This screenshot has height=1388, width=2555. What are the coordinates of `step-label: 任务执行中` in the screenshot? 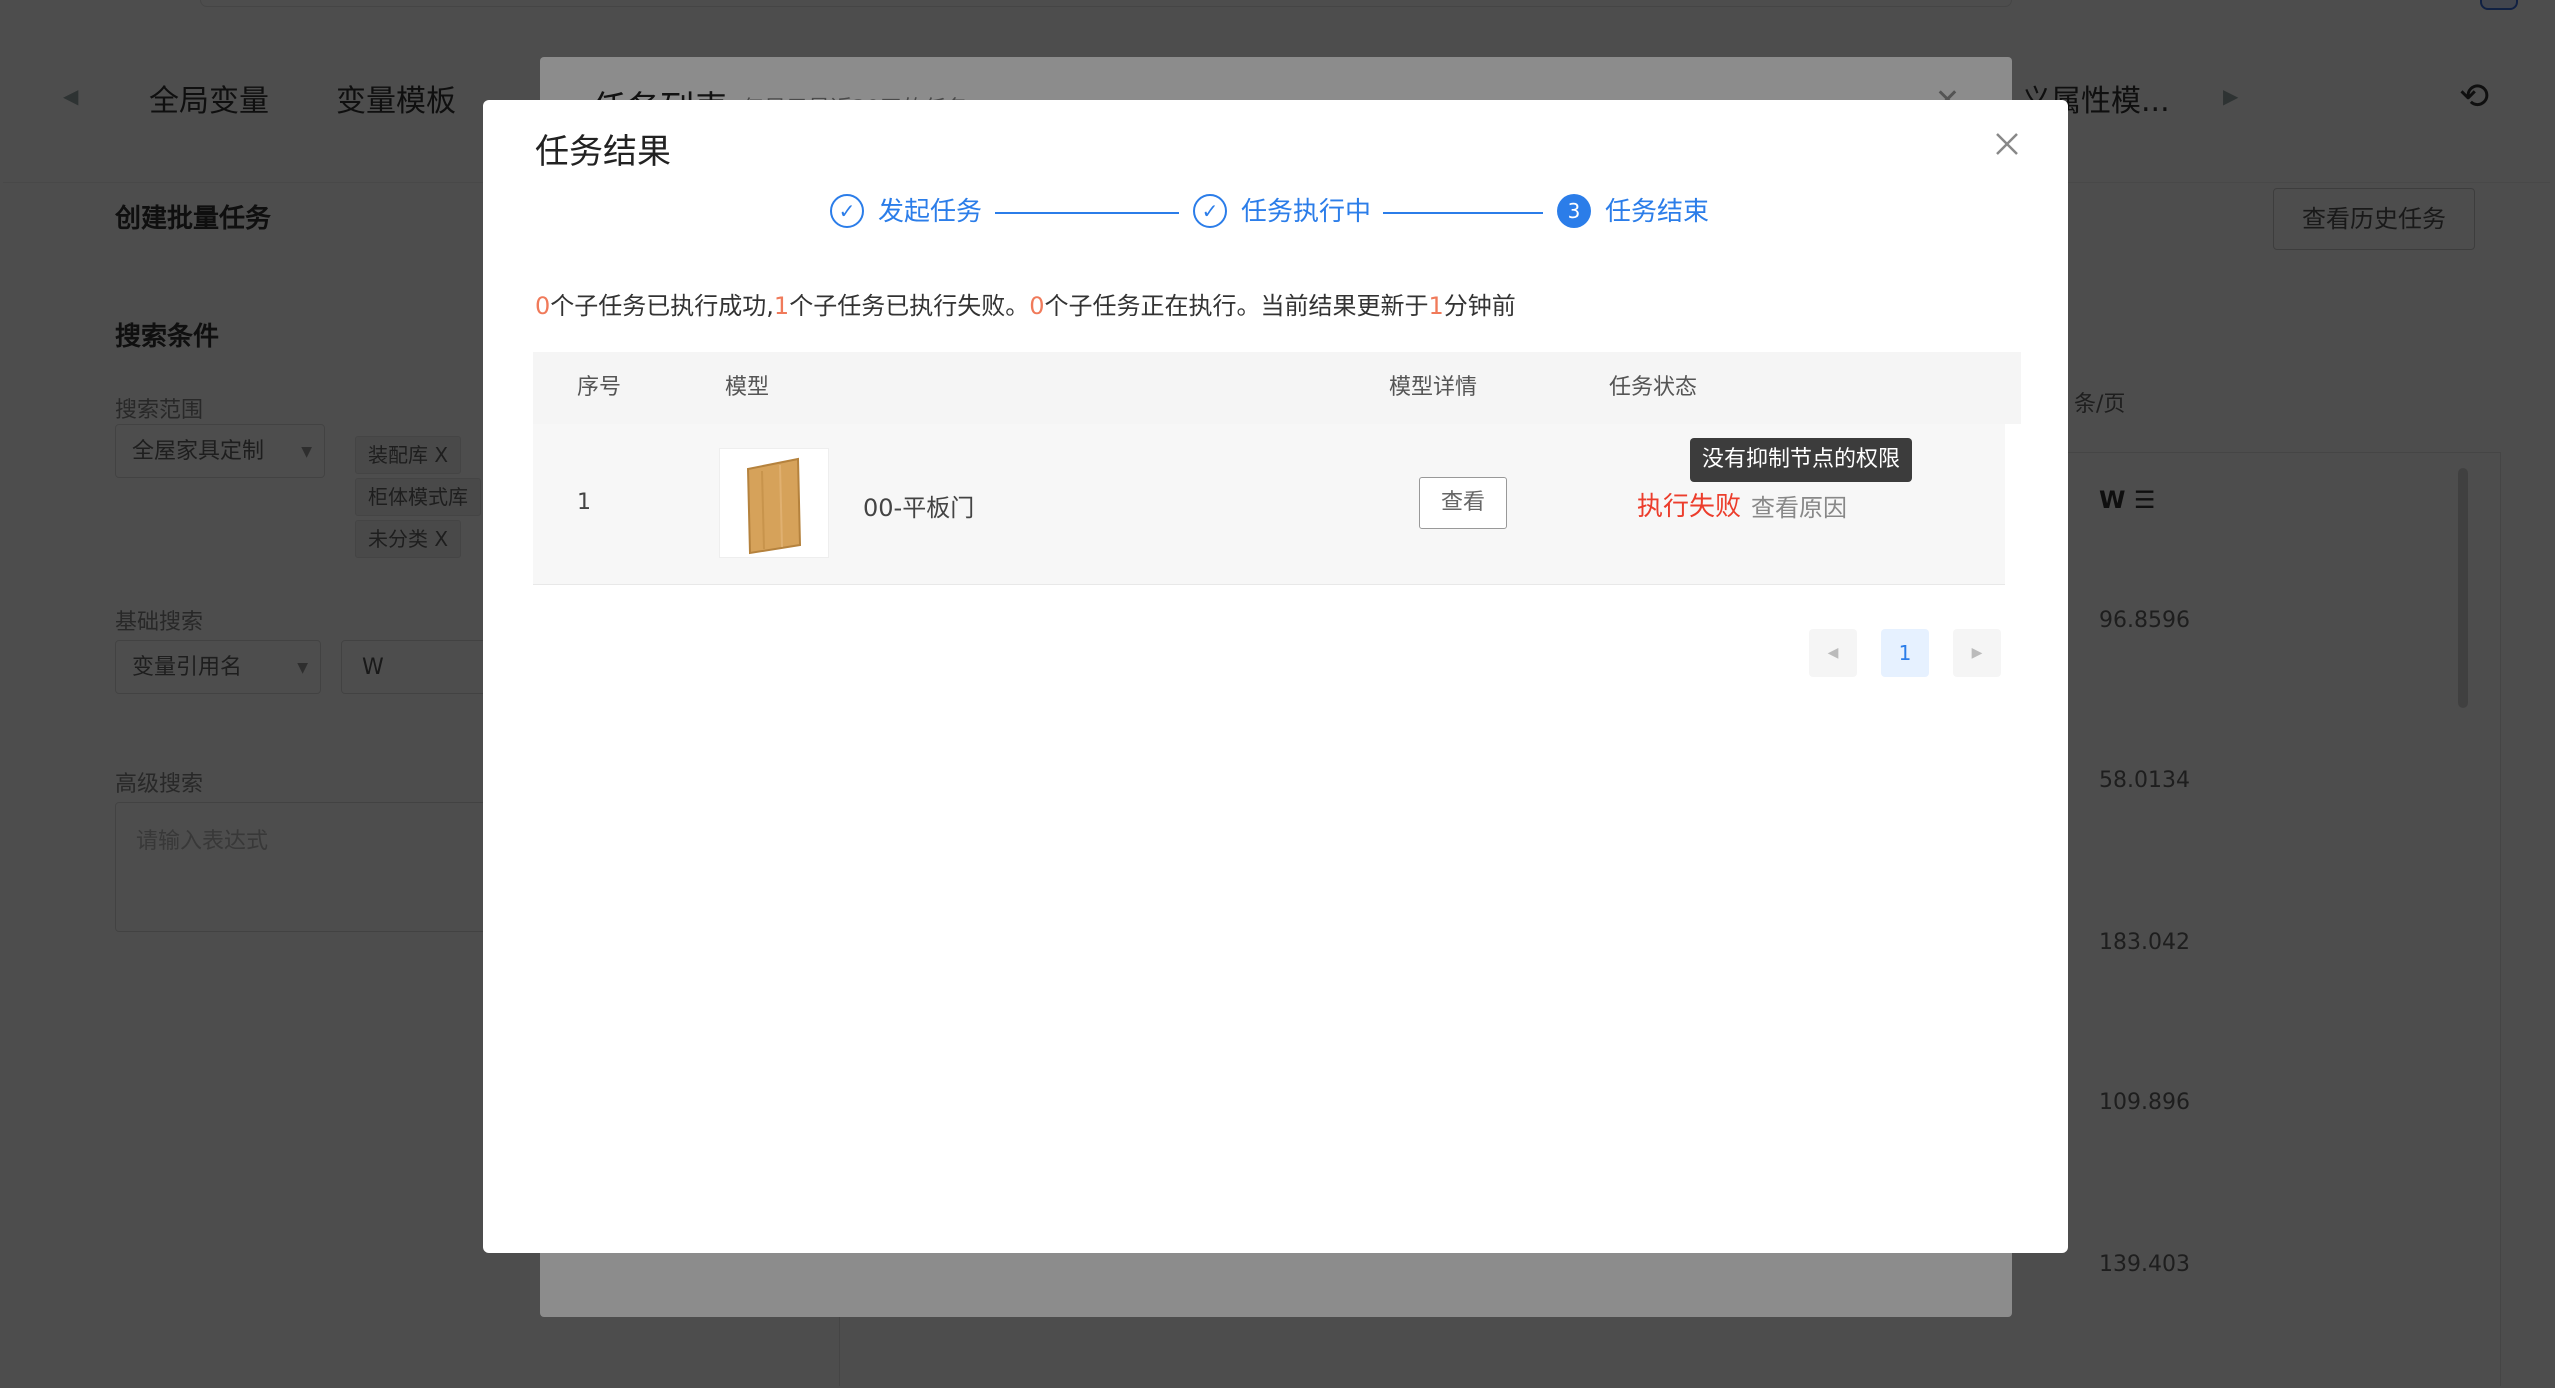 It's located at (1306, 212).